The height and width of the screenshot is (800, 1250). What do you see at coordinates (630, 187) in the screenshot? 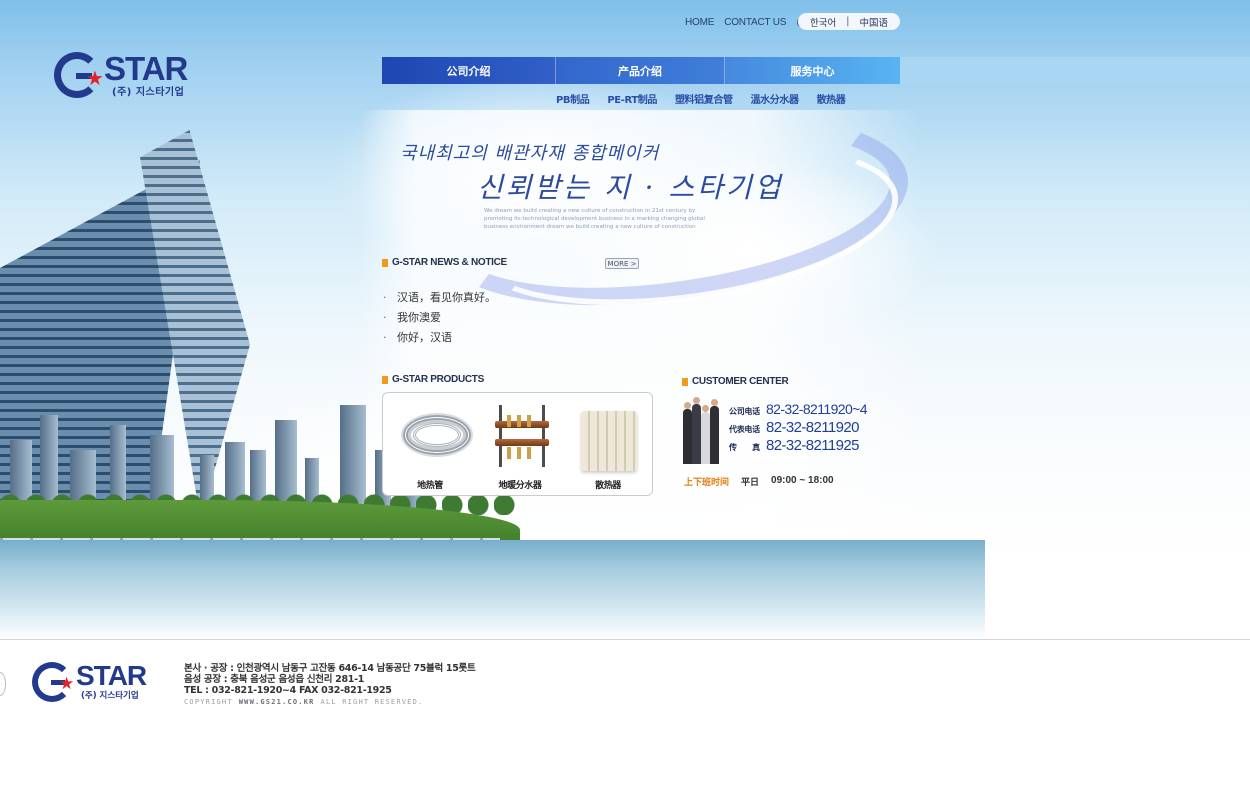
I see `slogan-line-2: 신뢰받는 지 · 스타기업` at bounding box center [630, 187].